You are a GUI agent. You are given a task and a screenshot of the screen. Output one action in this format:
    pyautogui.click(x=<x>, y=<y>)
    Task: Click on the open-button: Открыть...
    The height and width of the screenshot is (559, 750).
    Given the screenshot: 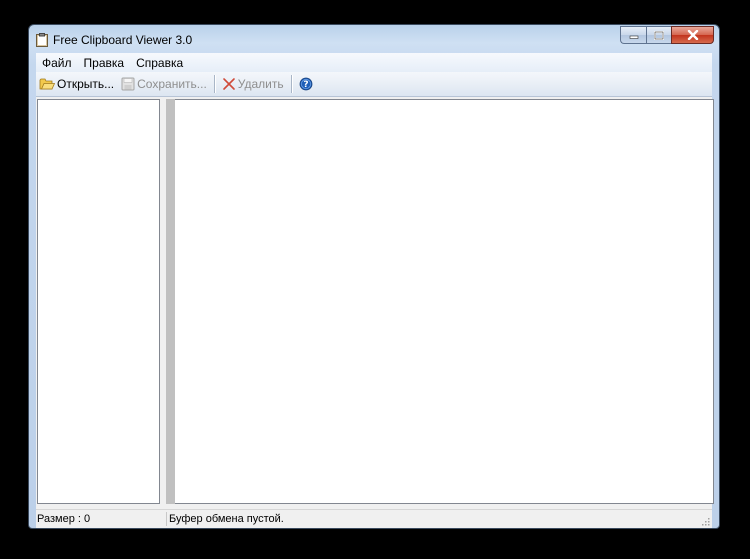 What is the action you would take?
    pyautogui.click(x=77, y=84)
    